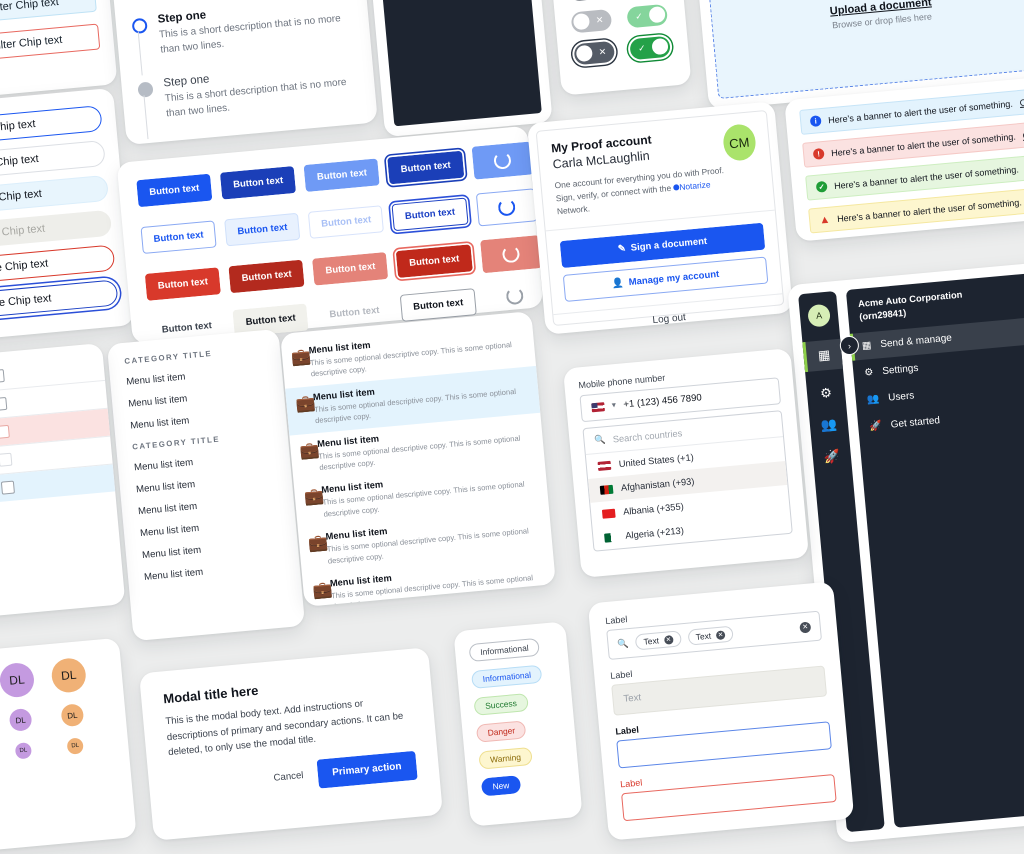  Describe the element at coordinates (51, 125) in the screenshot. I see `choice-chip-selected: Choice Chip text` at that location.